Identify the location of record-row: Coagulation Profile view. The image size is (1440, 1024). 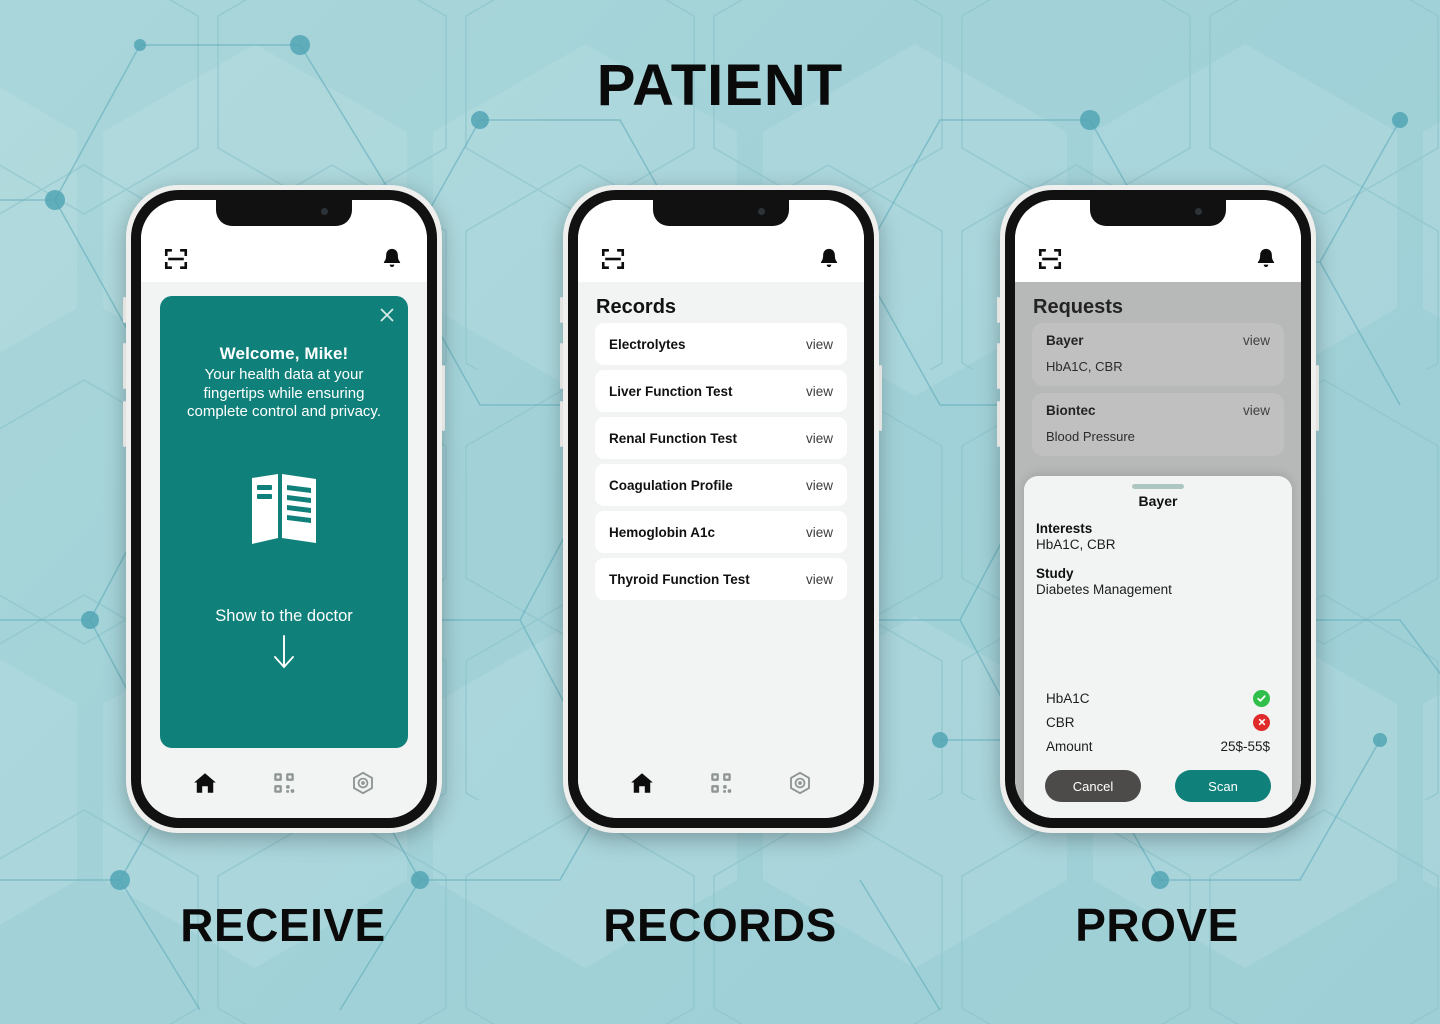
(721, 485).